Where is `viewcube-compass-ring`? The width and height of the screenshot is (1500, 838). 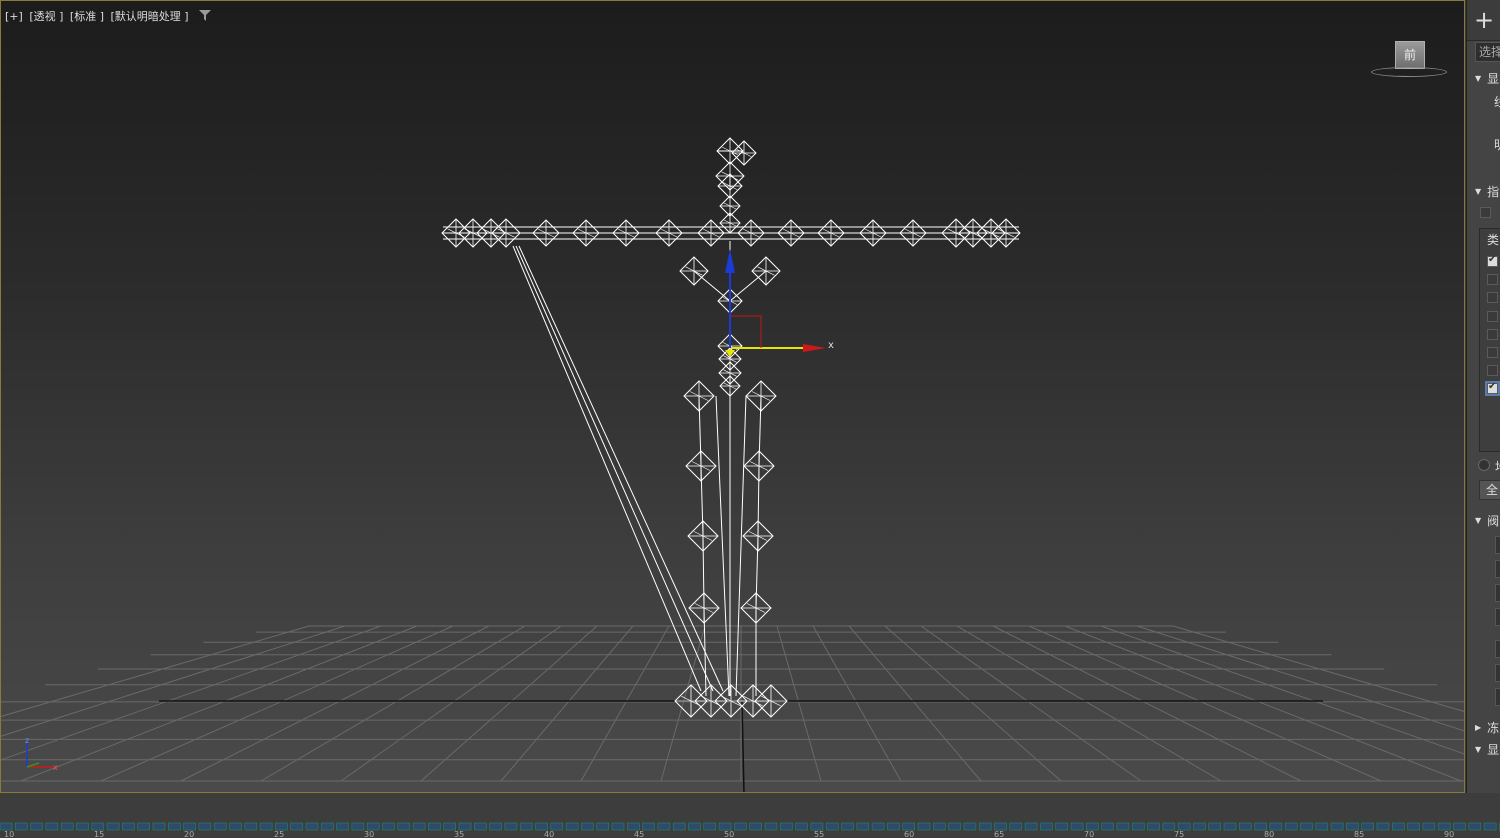 viewcube-compass-ring is located at coordinates (1409, 72).